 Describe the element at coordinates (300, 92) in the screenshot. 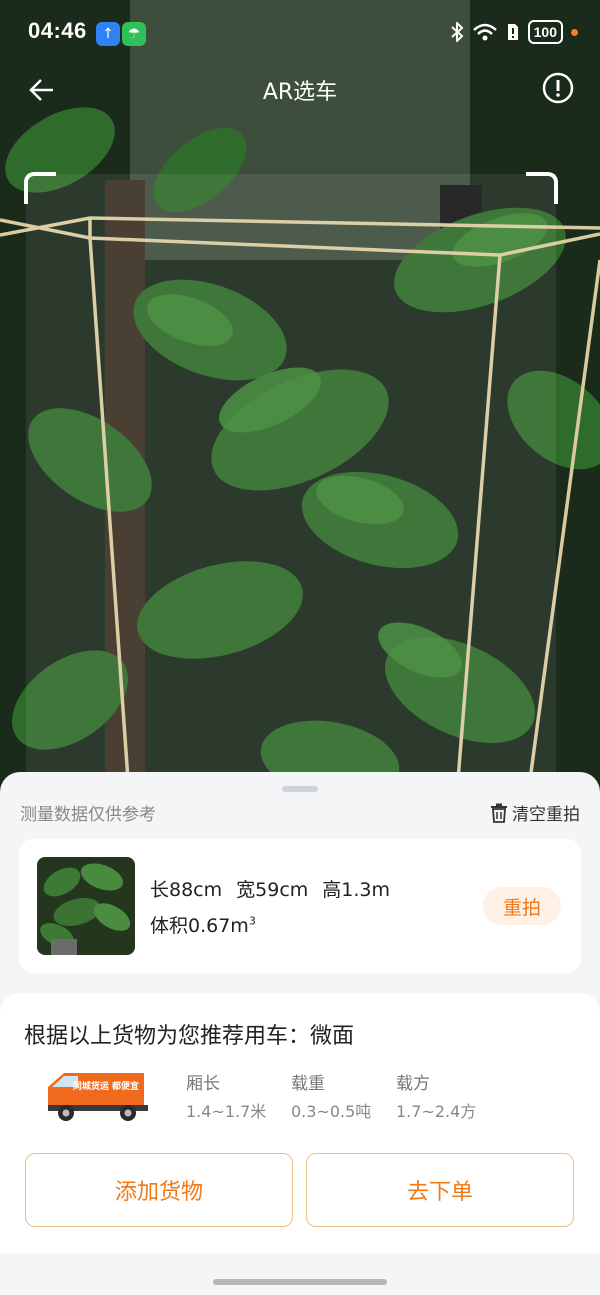

I see `page-title: AR选车` at that location.